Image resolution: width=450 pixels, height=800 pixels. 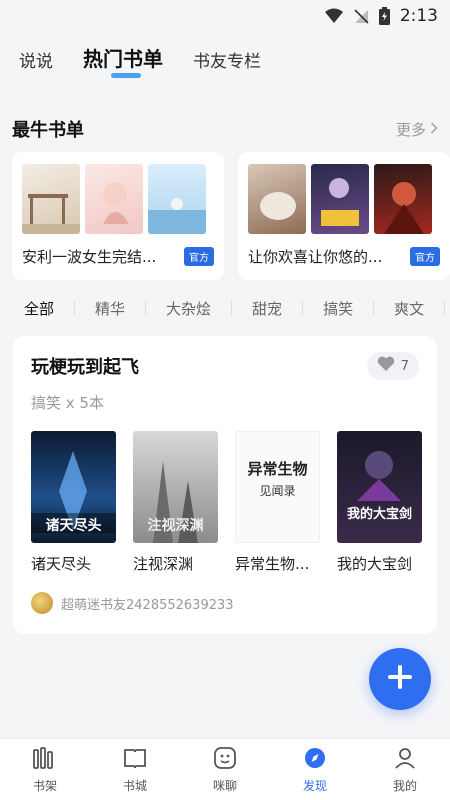 What do you see at coordinates (36, 62) in the screenshot?
I see `tab-shuoshuo: 说说` at bounding box center [36, 62].